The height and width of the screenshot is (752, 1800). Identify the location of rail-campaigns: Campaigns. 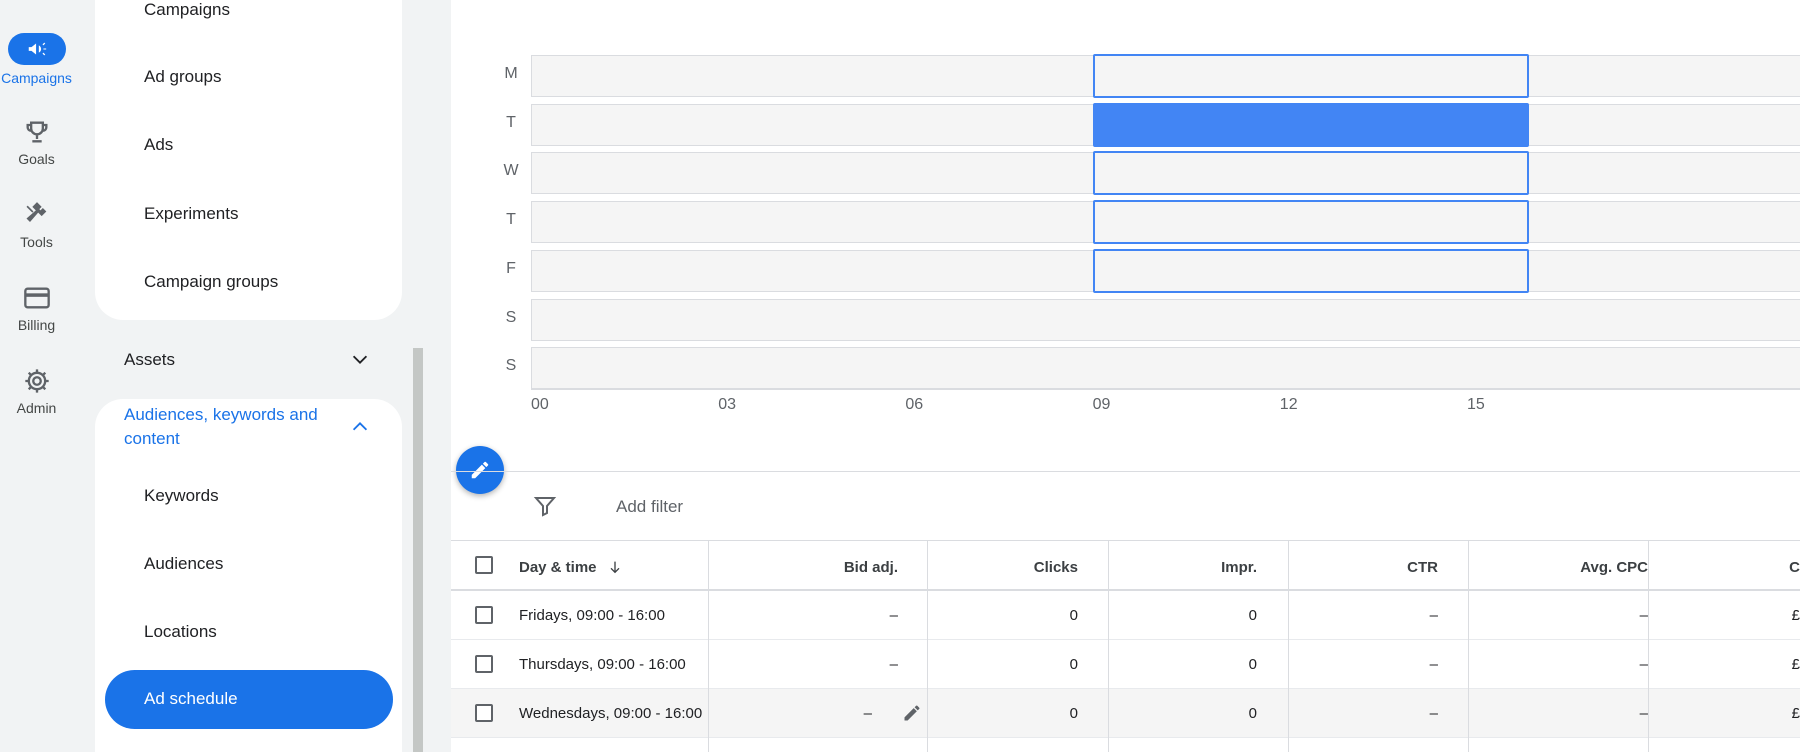
(36, 59).